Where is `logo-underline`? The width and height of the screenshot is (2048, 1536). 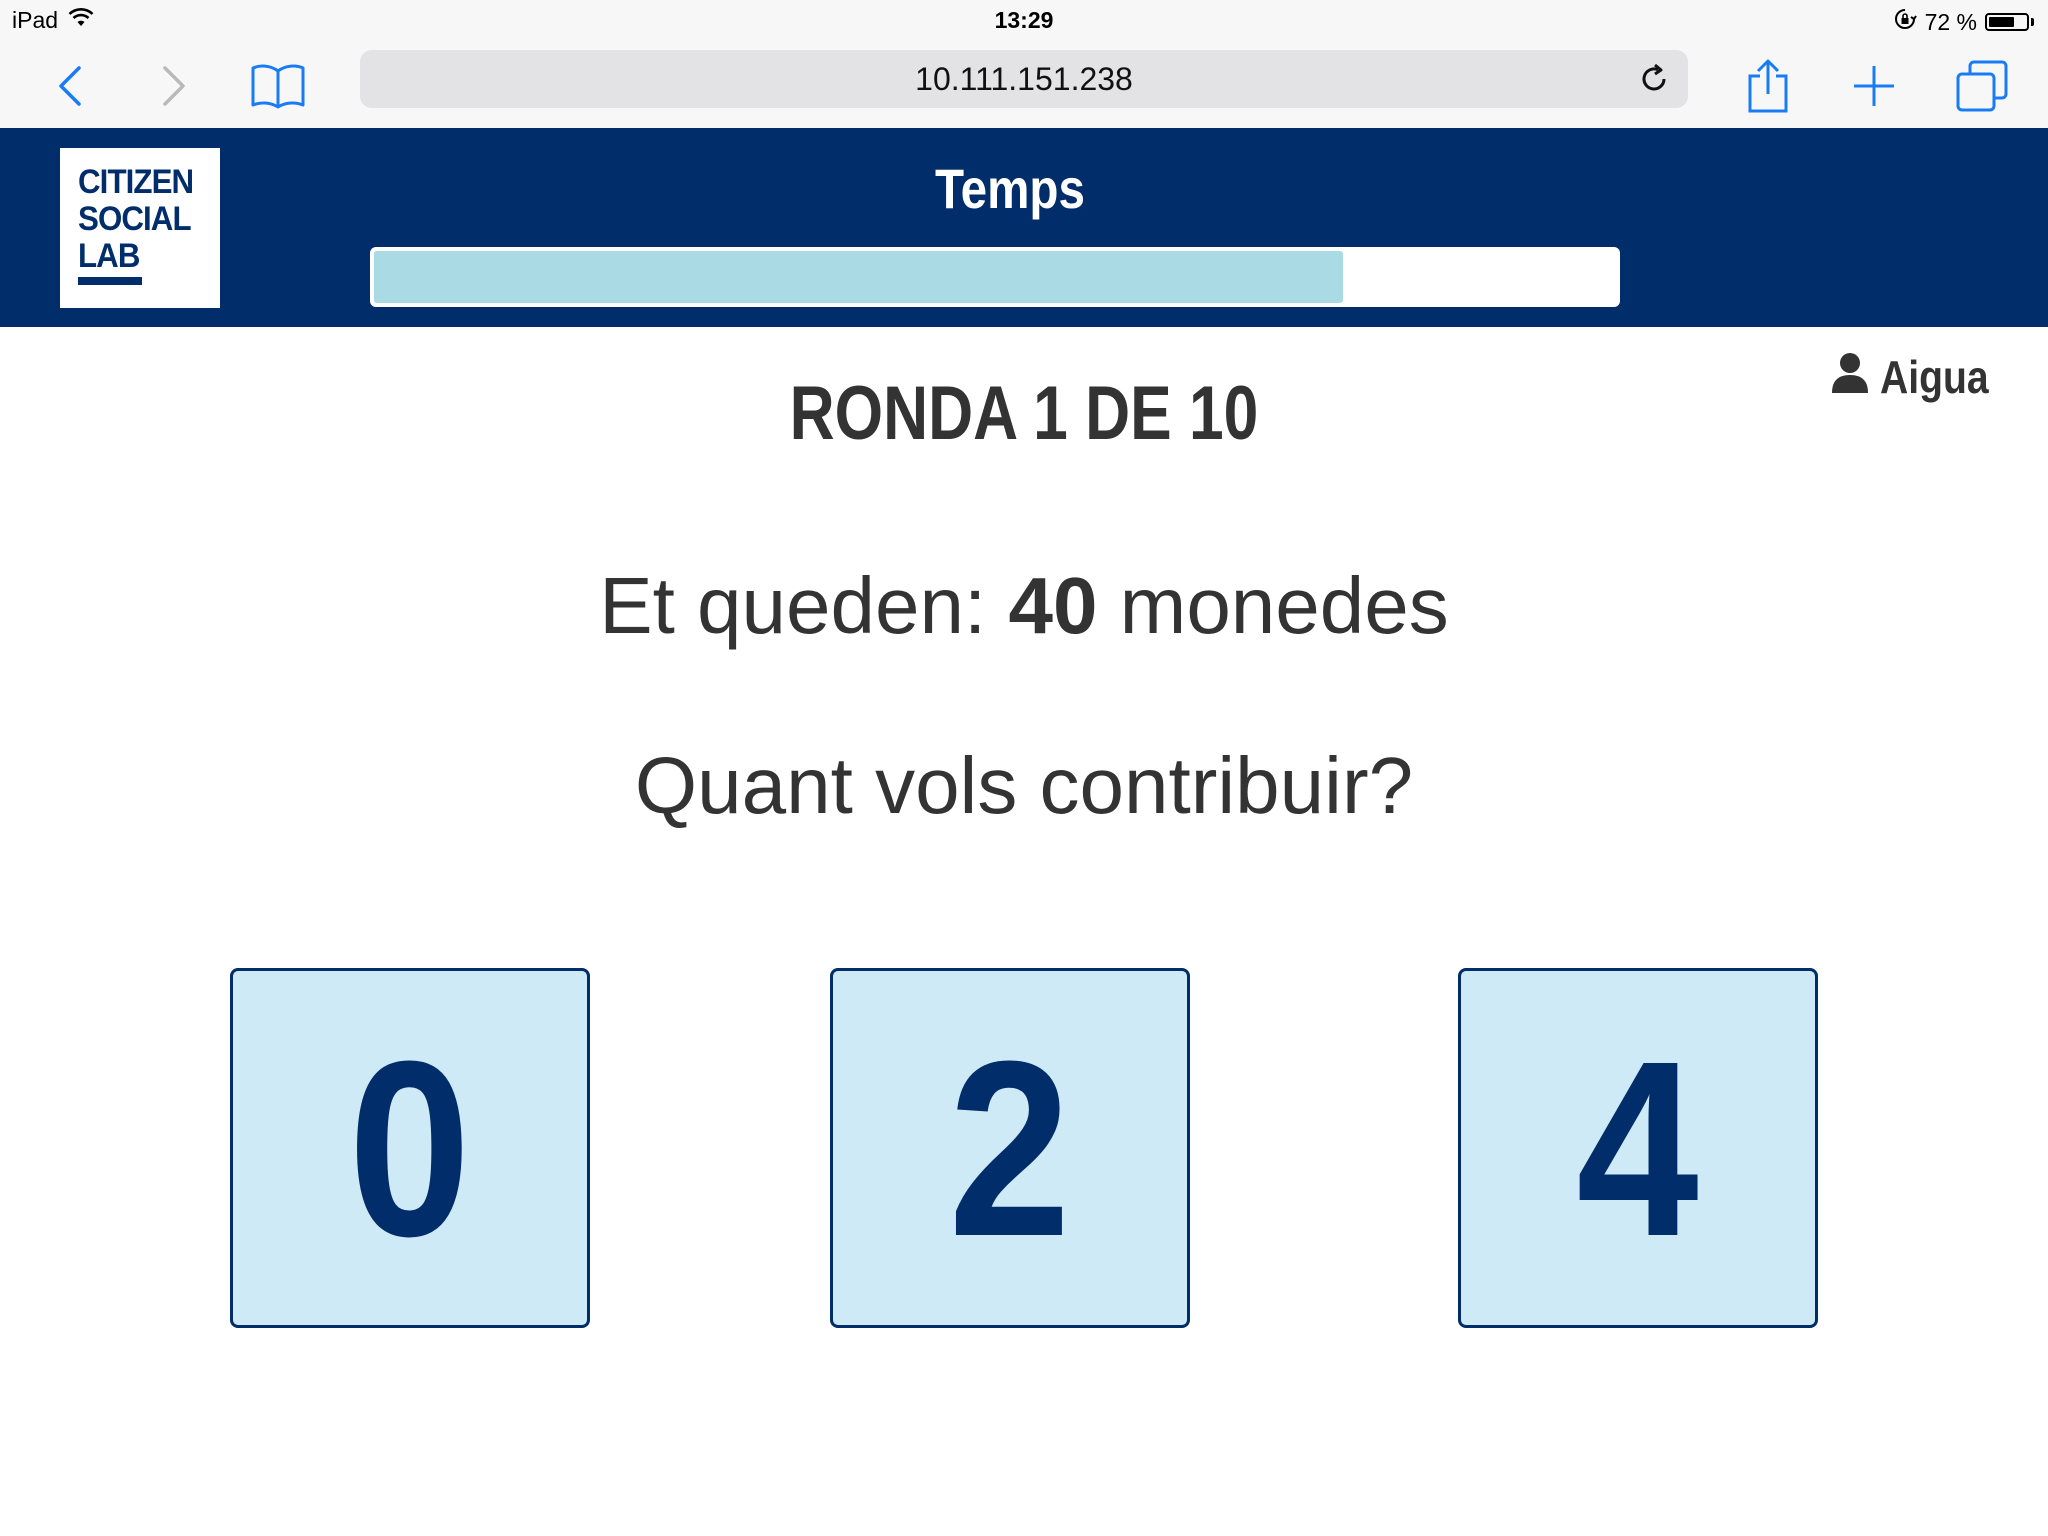
logo-underline is located at coordinates (110, 281).